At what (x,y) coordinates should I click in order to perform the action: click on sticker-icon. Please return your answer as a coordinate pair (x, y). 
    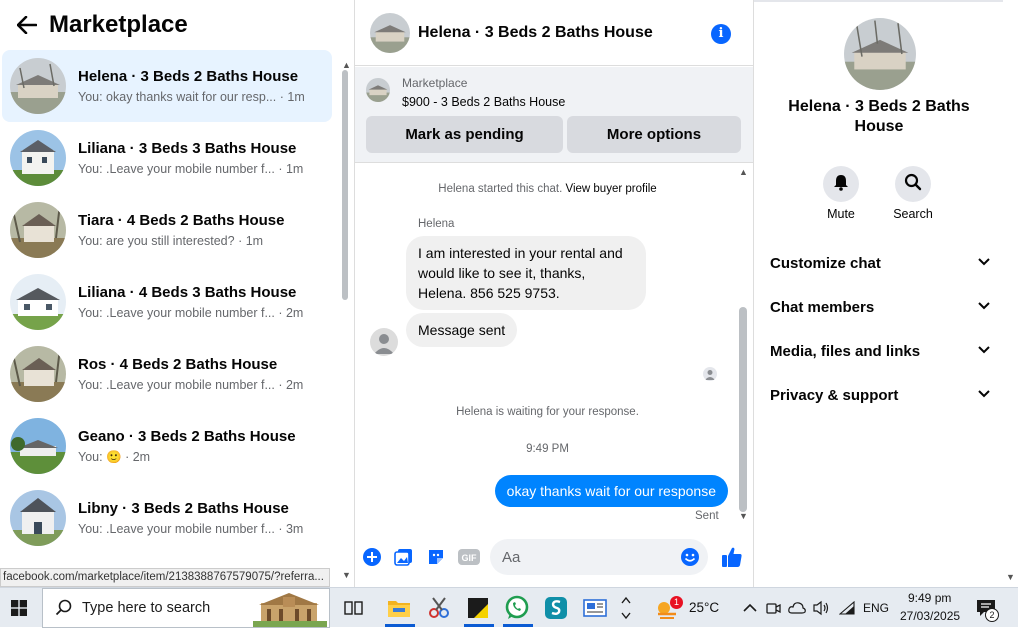
    Looking at the image, I should click on (436, 557).